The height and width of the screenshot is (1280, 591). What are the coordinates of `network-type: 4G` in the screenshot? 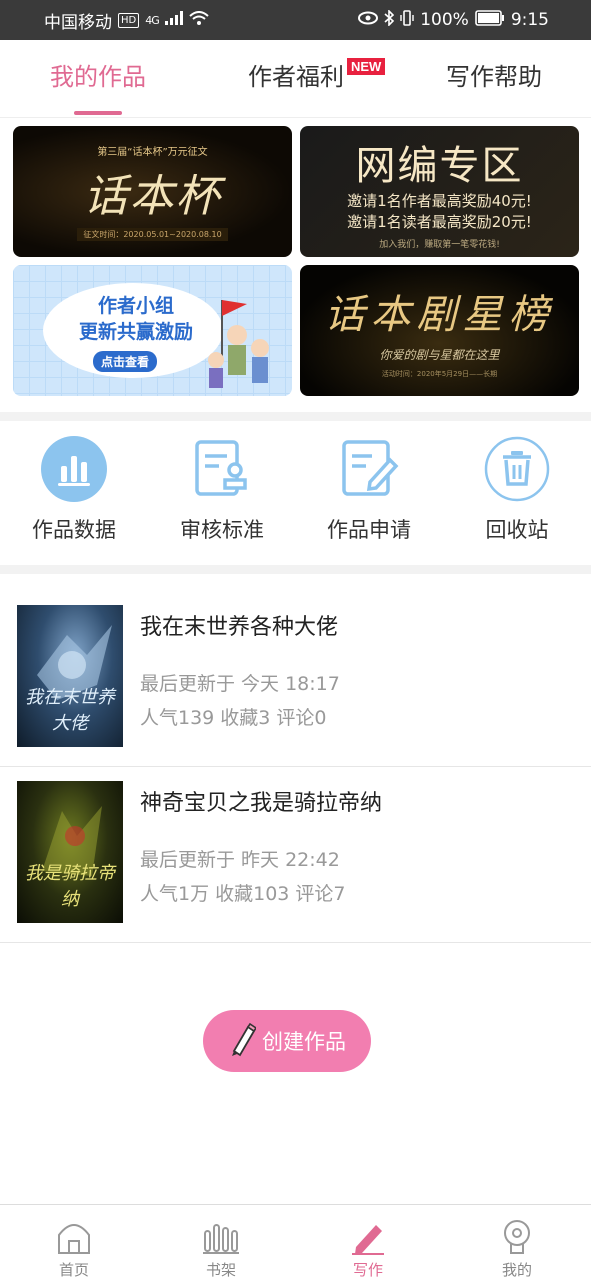 It's located at (152, 20).